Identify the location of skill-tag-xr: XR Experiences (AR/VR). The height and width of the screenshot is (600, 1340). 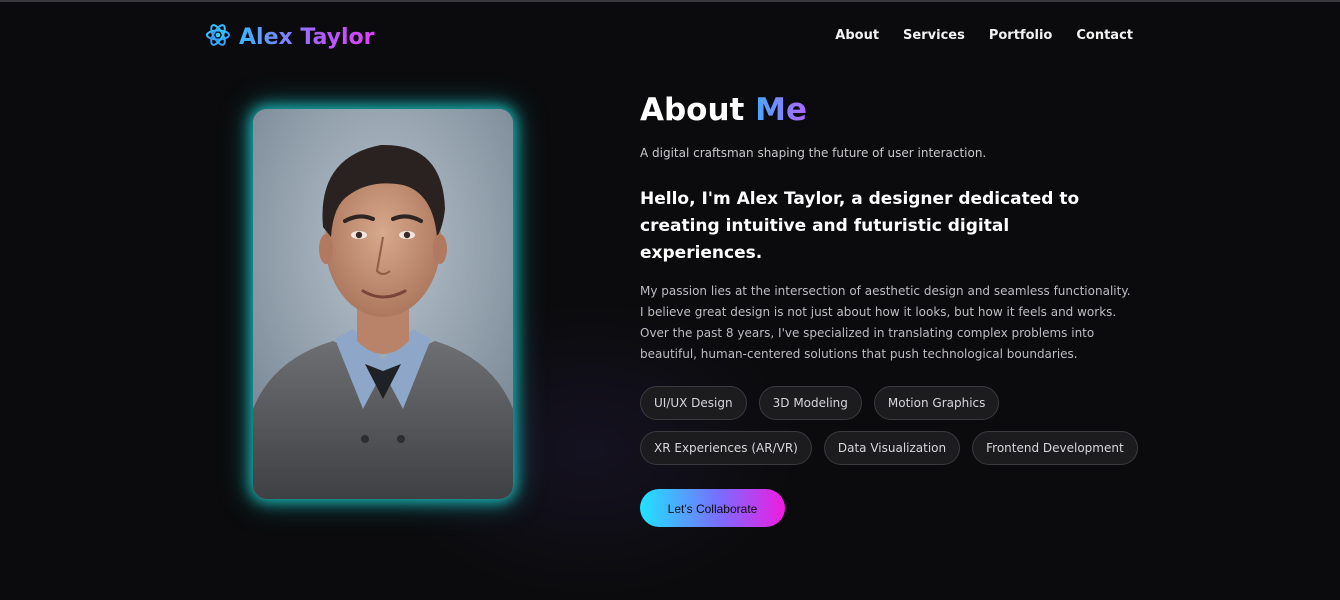
(726, 448).